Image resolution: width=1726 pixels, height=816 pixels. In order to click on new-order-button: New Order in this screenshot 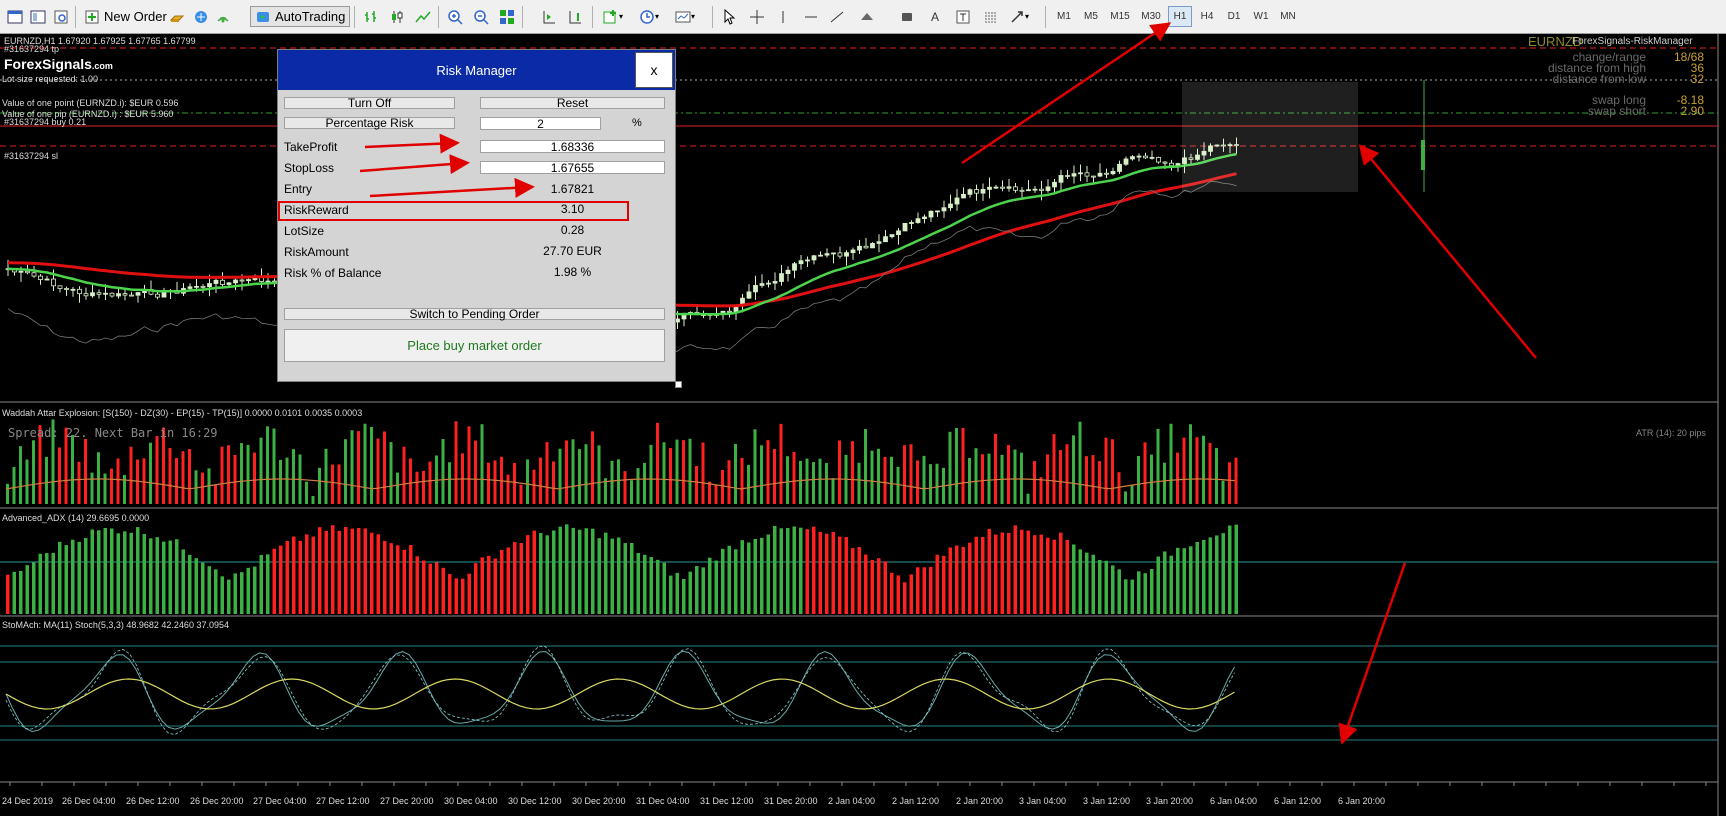, I will do `click(125, 16)`.